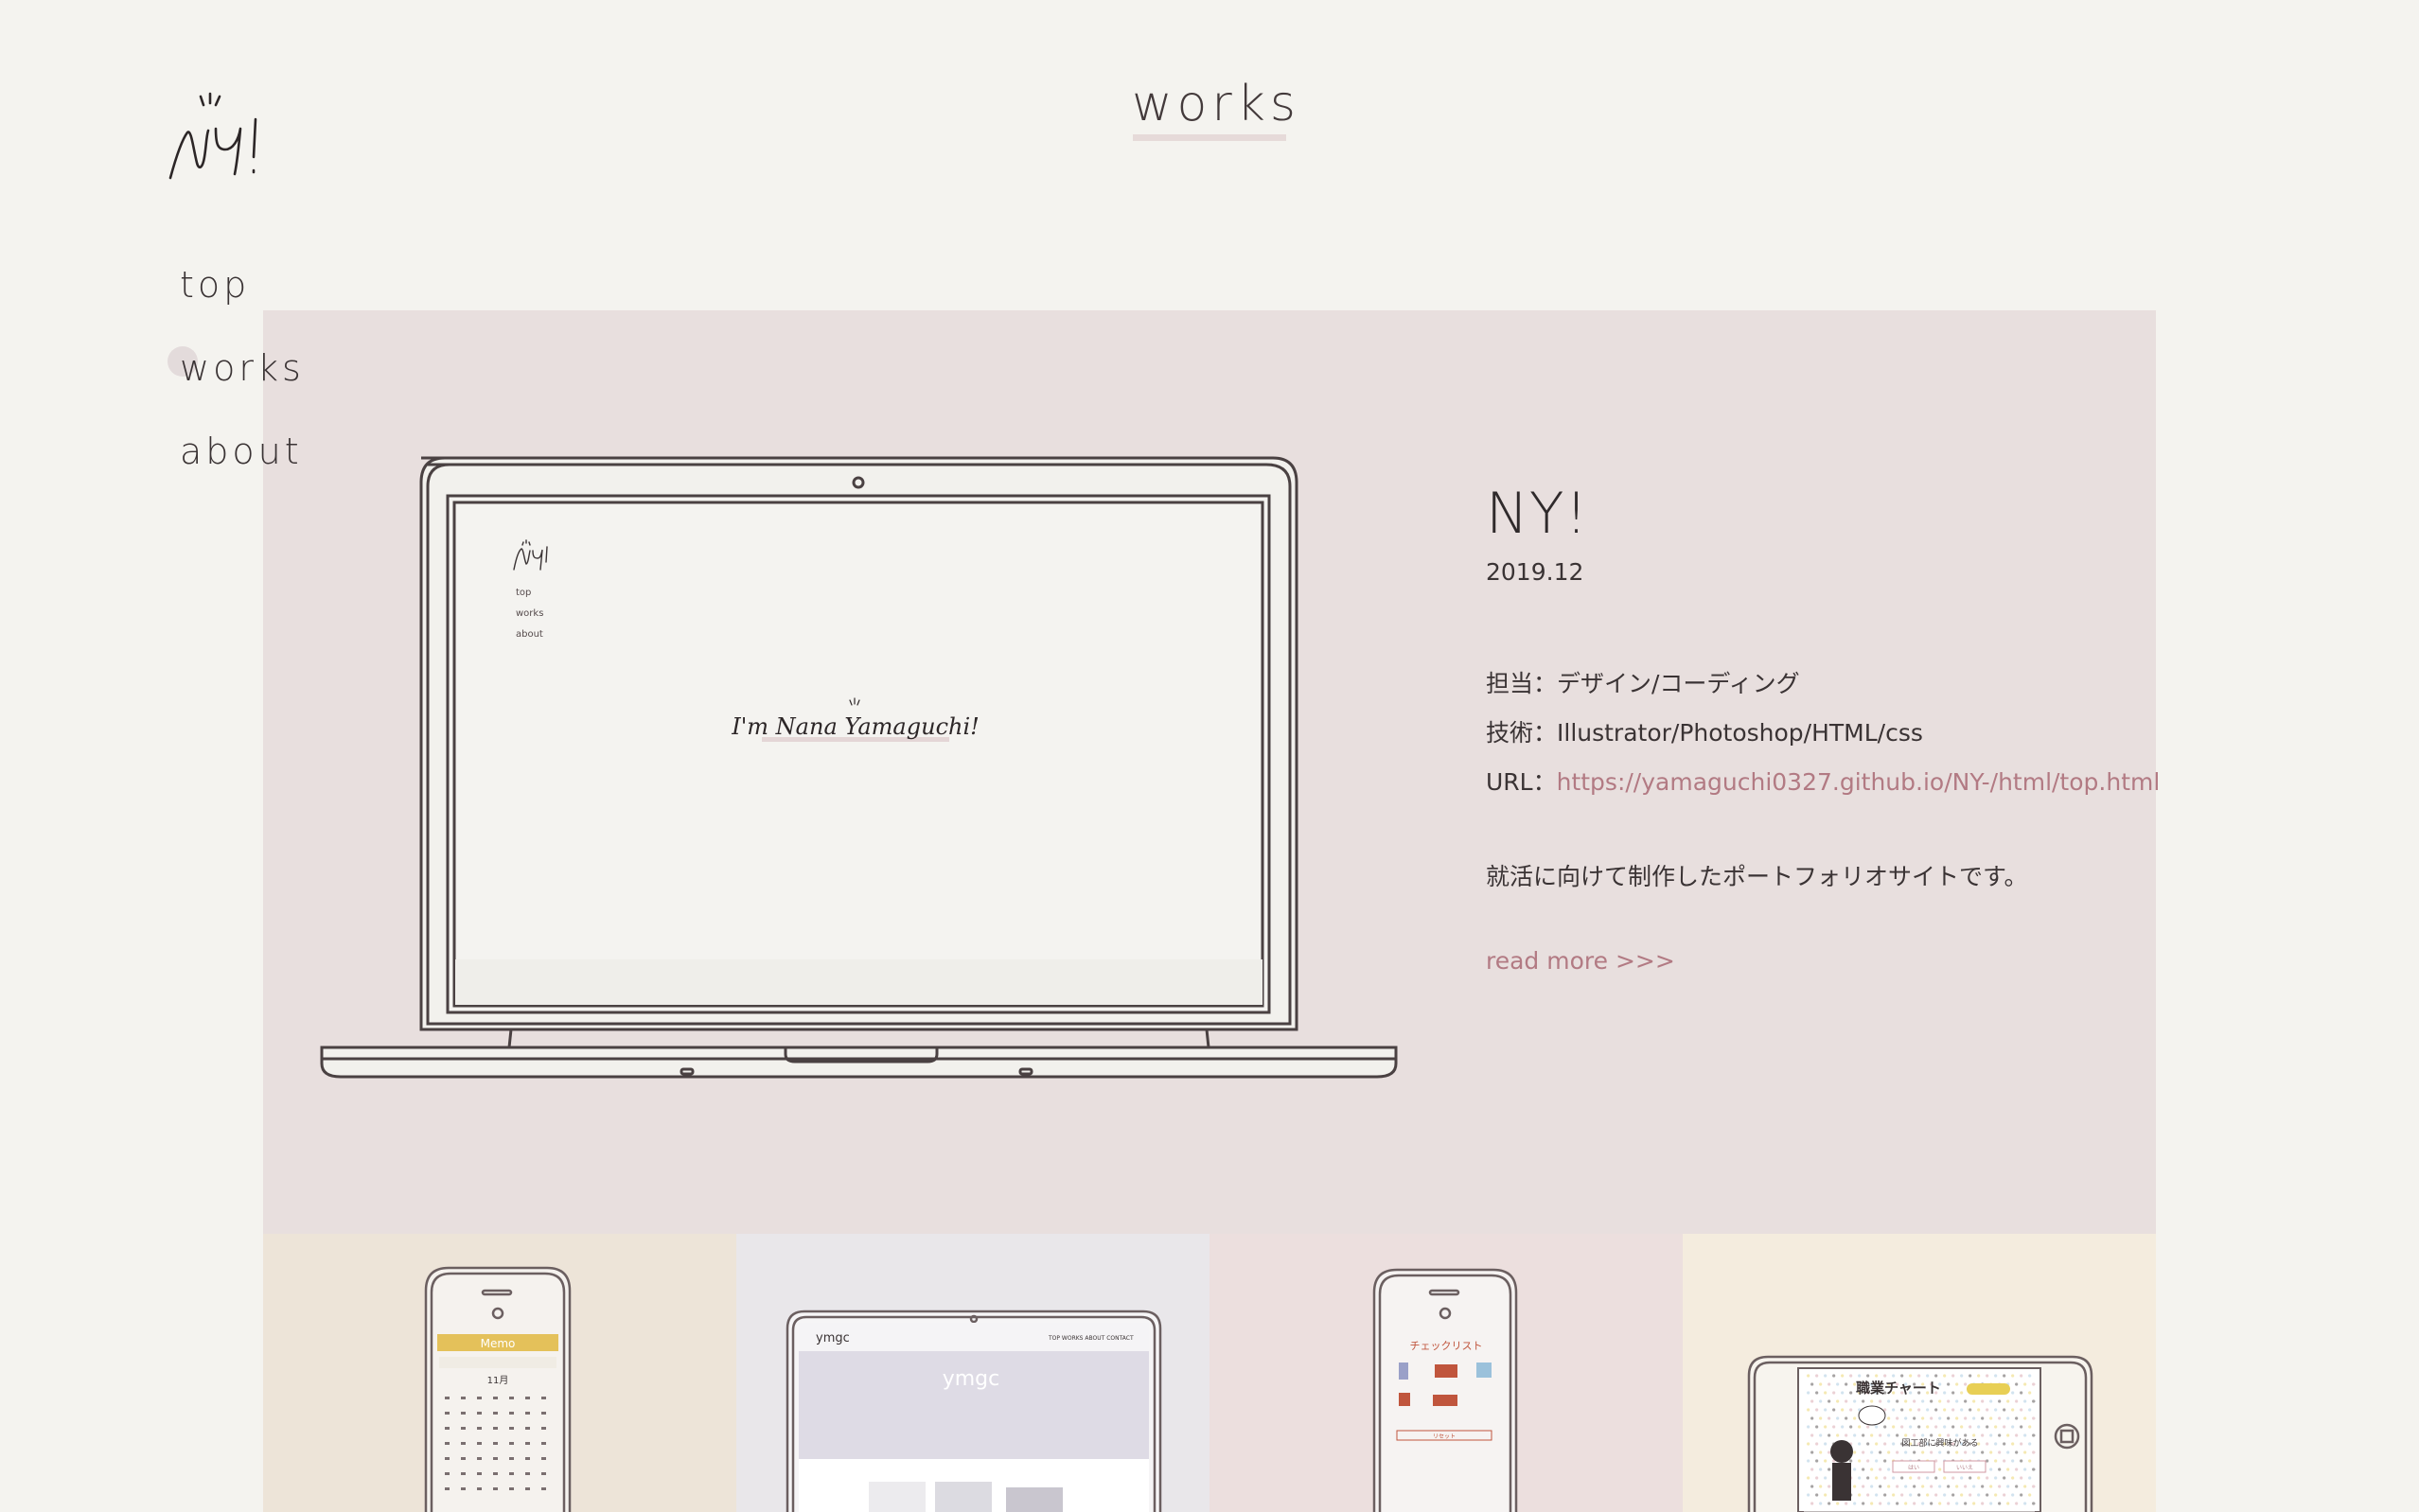 This screenshot has width=2419, height=1512. I want to click on thumb-screen-title: 職業チャート, so click(1898, 1388).